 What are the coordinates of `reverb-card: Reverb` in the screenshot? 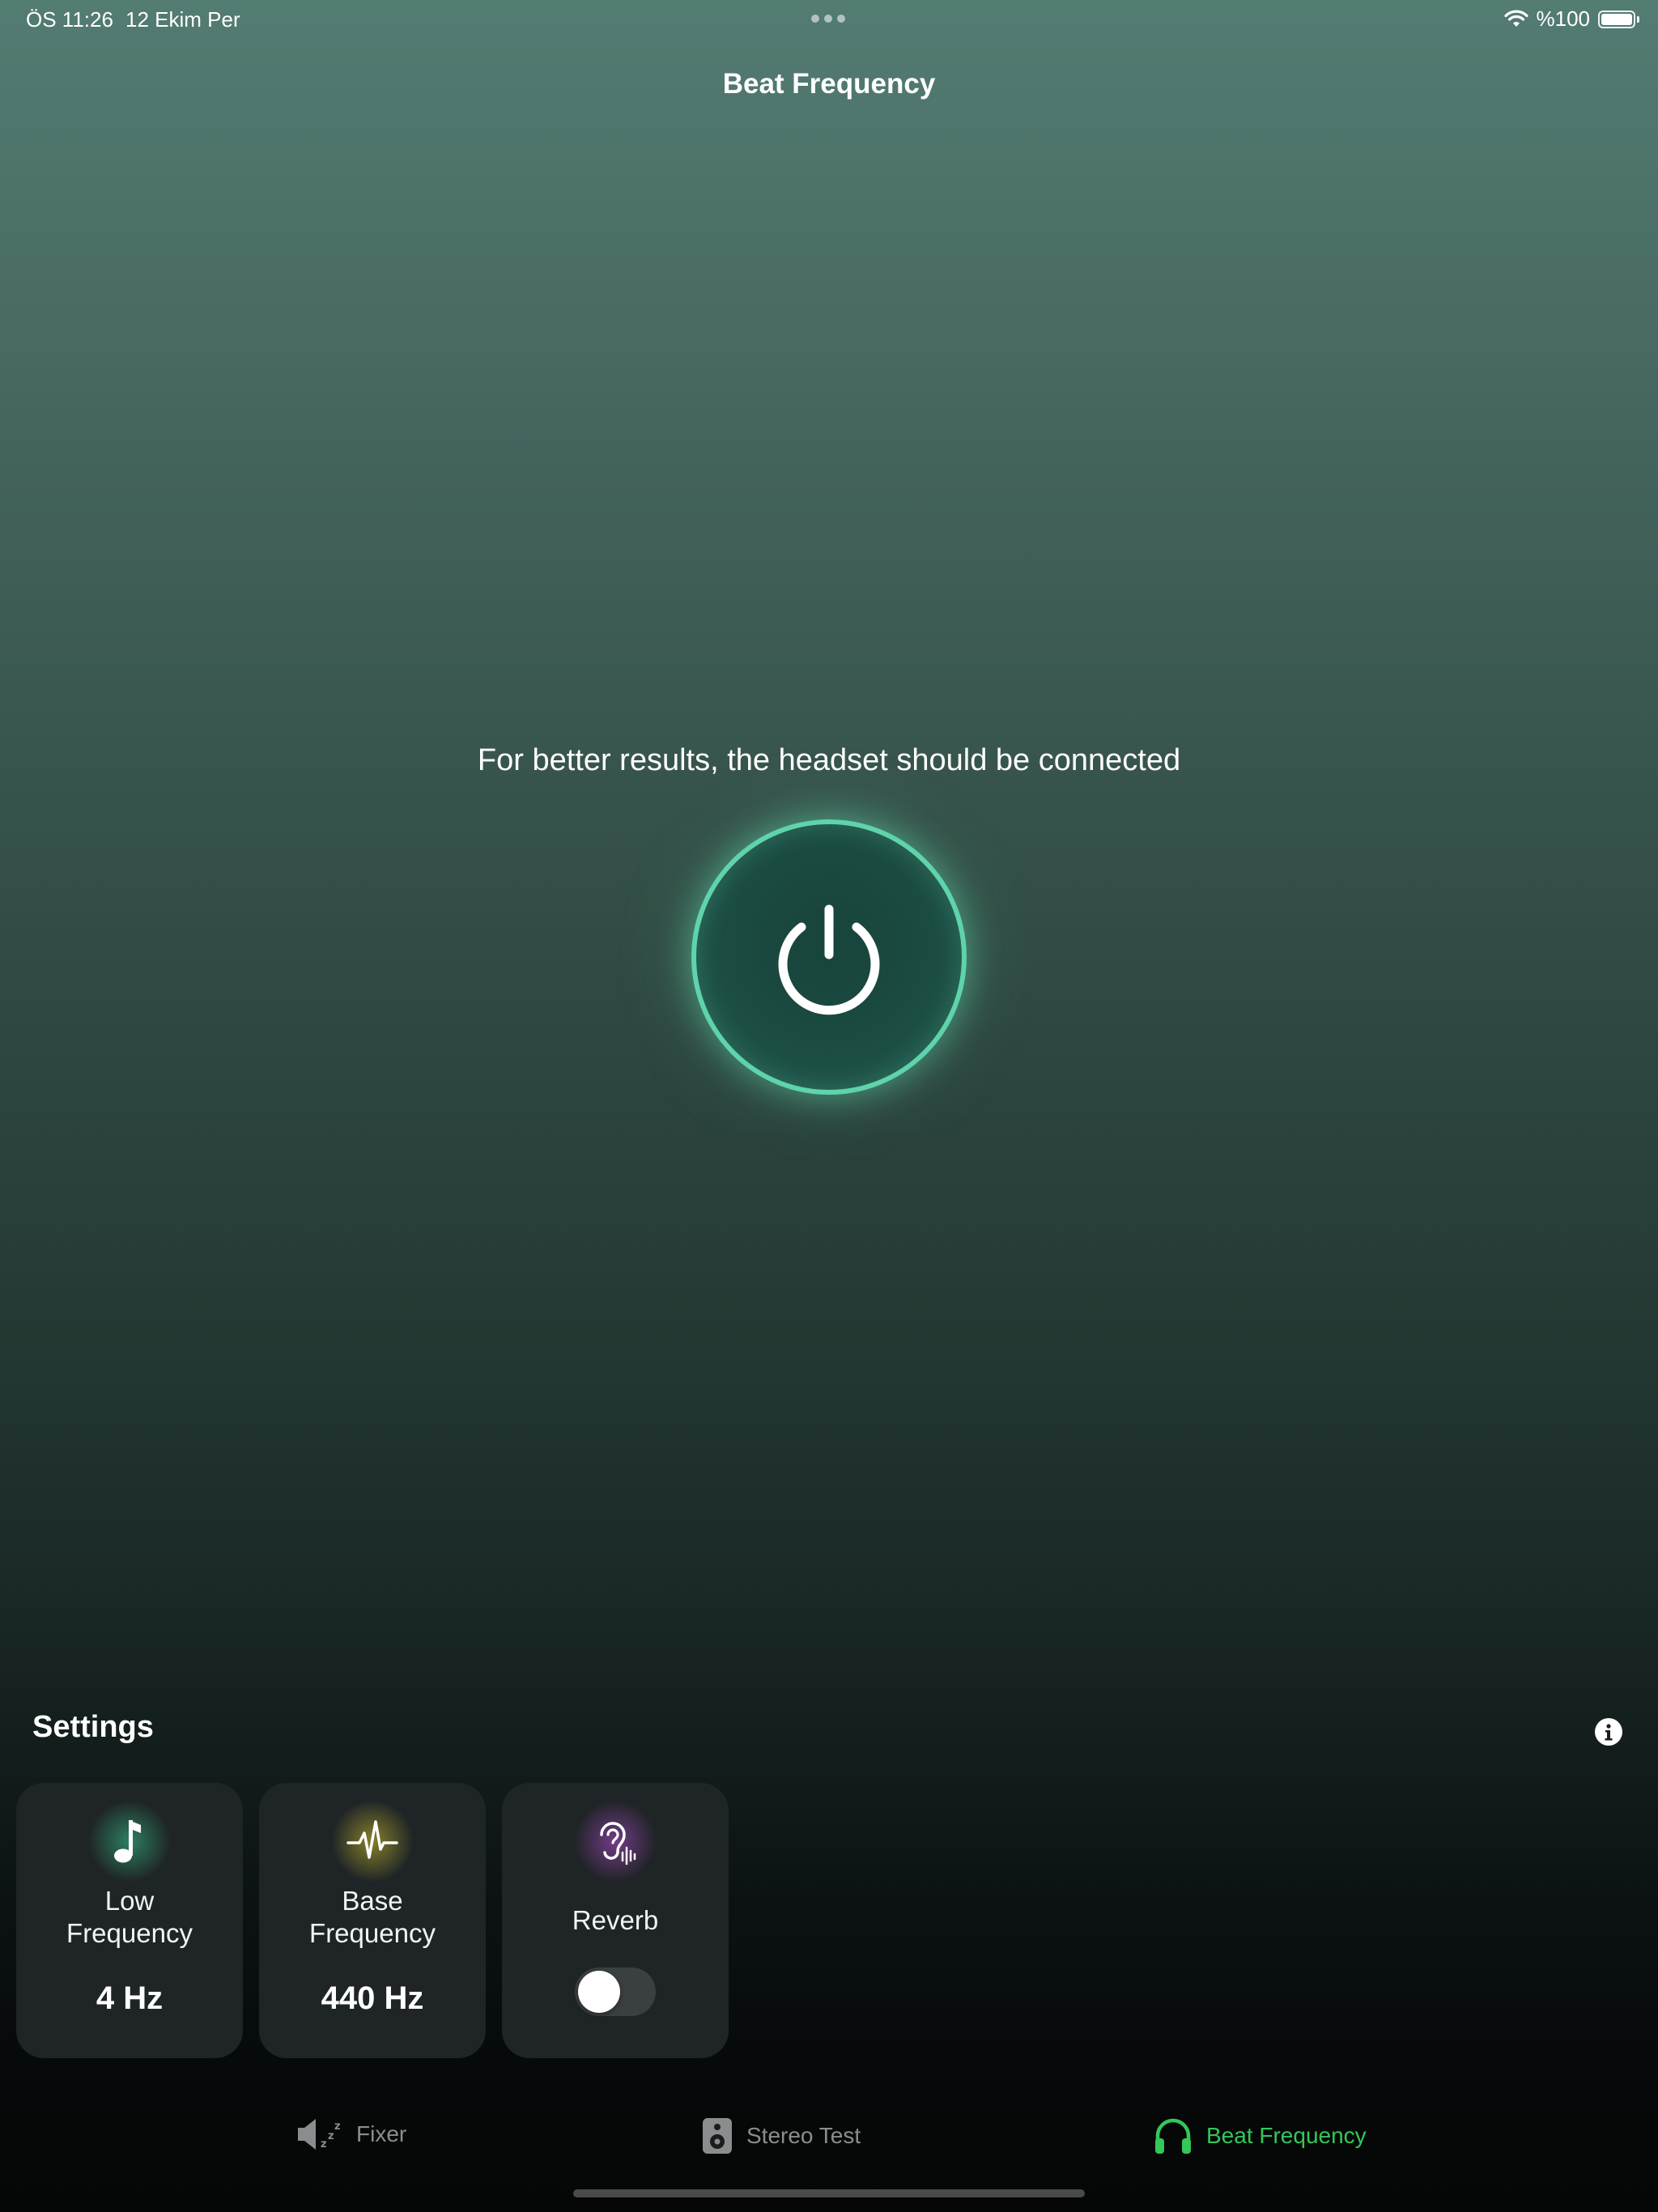 It's located at (615, 1921).